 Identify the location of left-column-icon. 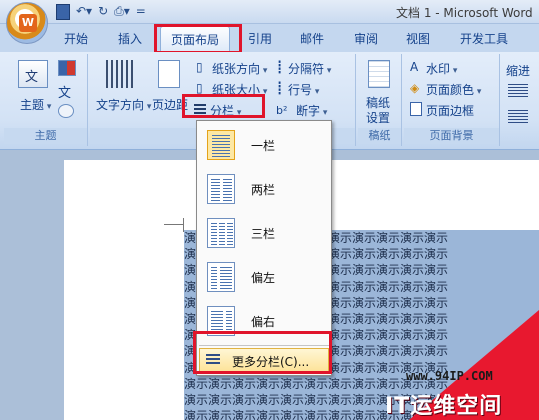
(221, 277).